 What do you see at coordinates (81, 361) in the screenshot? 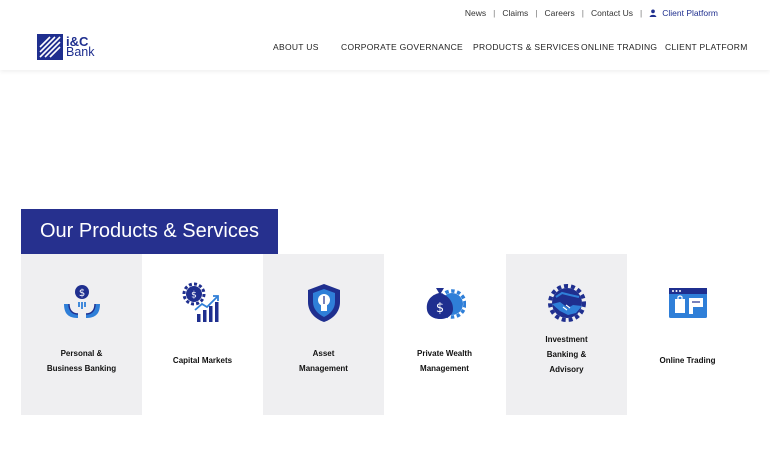
I see `card-label: Personal & Business Banking` at bounding box center [81, 361].